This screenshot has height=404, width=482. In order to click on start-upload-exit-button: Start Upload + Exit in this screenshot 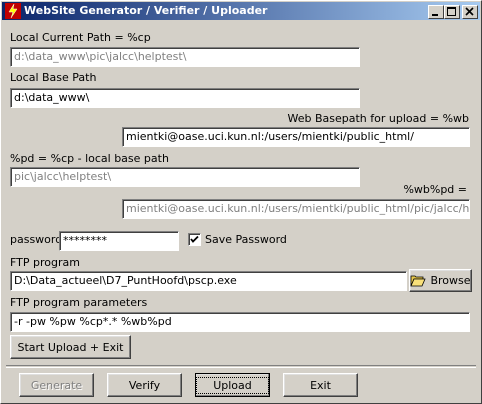, I will do `click(70, 347)`.